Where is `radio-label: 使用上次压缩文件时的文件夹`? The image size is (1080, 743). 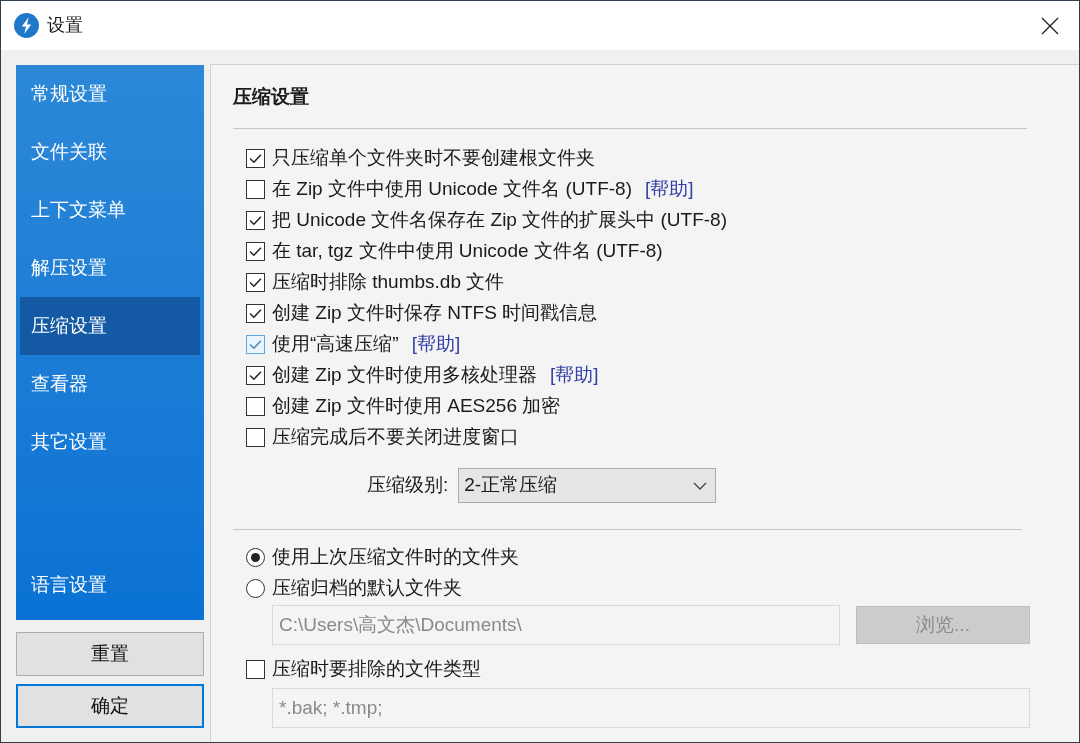 radio-label: 使用上次压缩文件时的文件夹 is located at coordinates (395, 557).